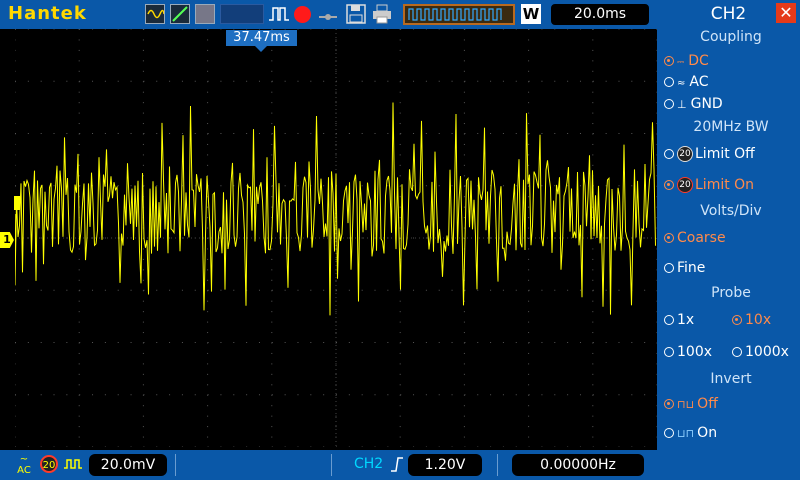 The width and height of the screenshot is (800, 480). I want to click on coupling-option-gnd: ⊥ GND, so click(693, 104).